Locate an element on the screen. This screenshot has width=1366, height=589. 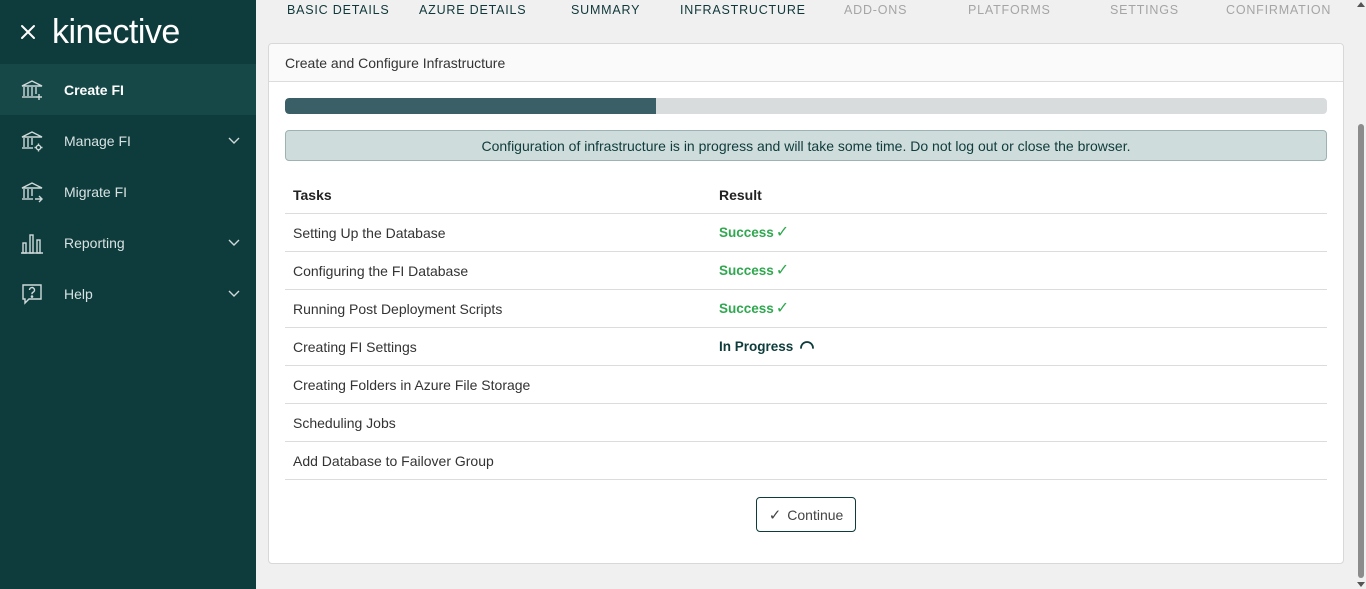
task-name: Add Database to Failover Group is located at coordinates (393, 460).